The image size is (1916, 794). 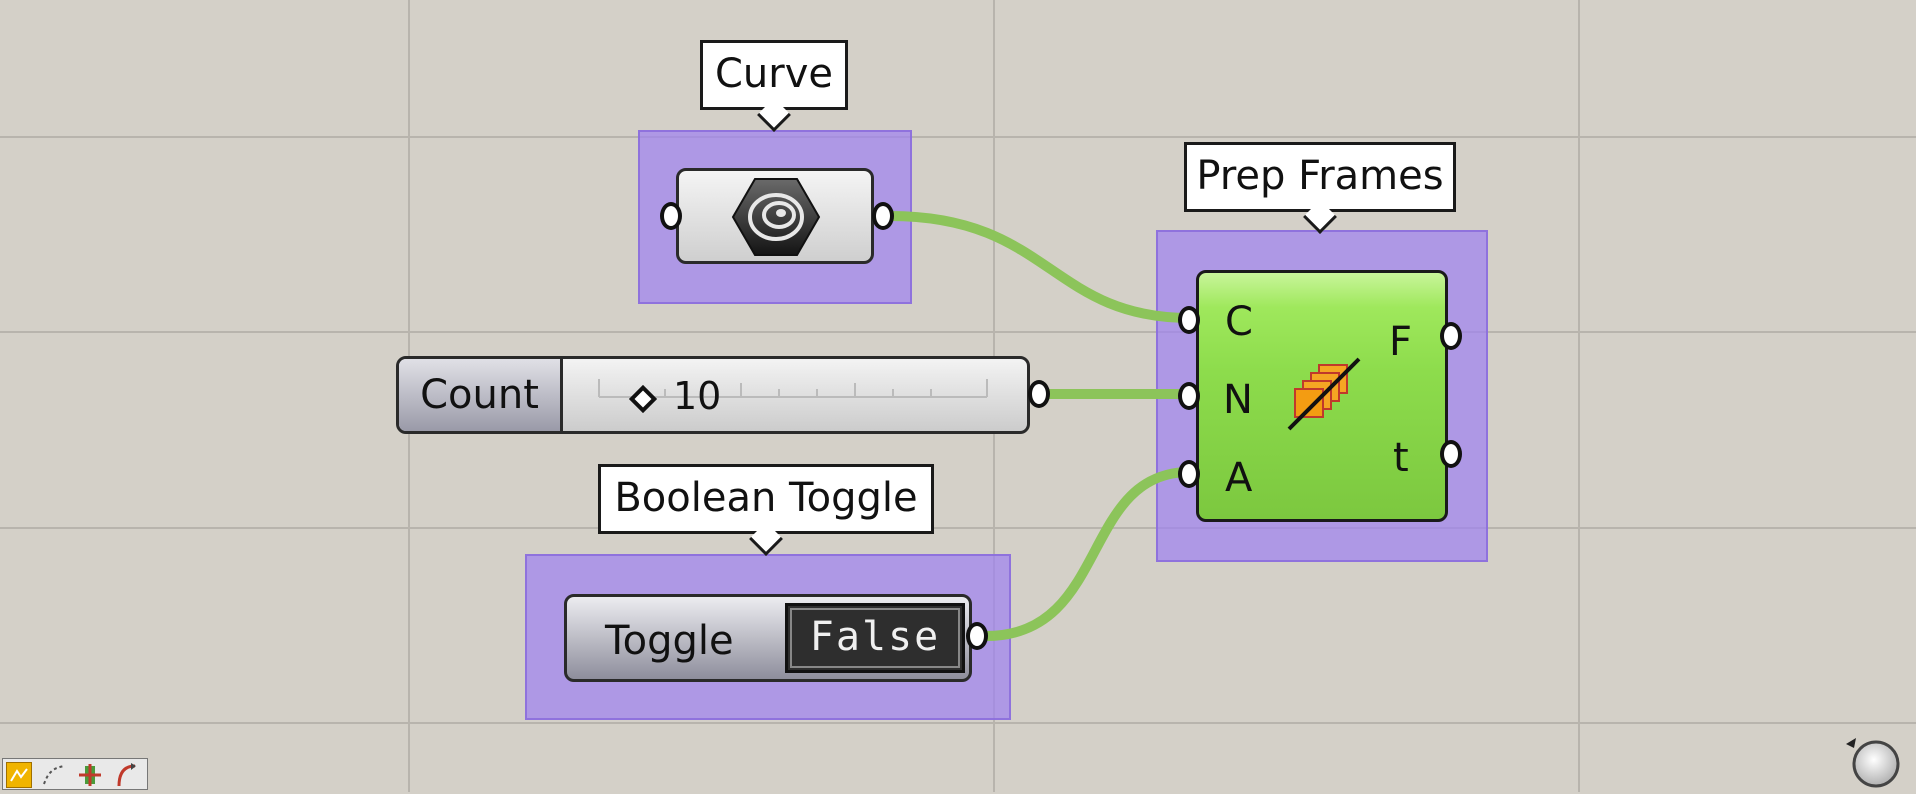 I want to click on toggle-value: False, so click(x=875, y=638).